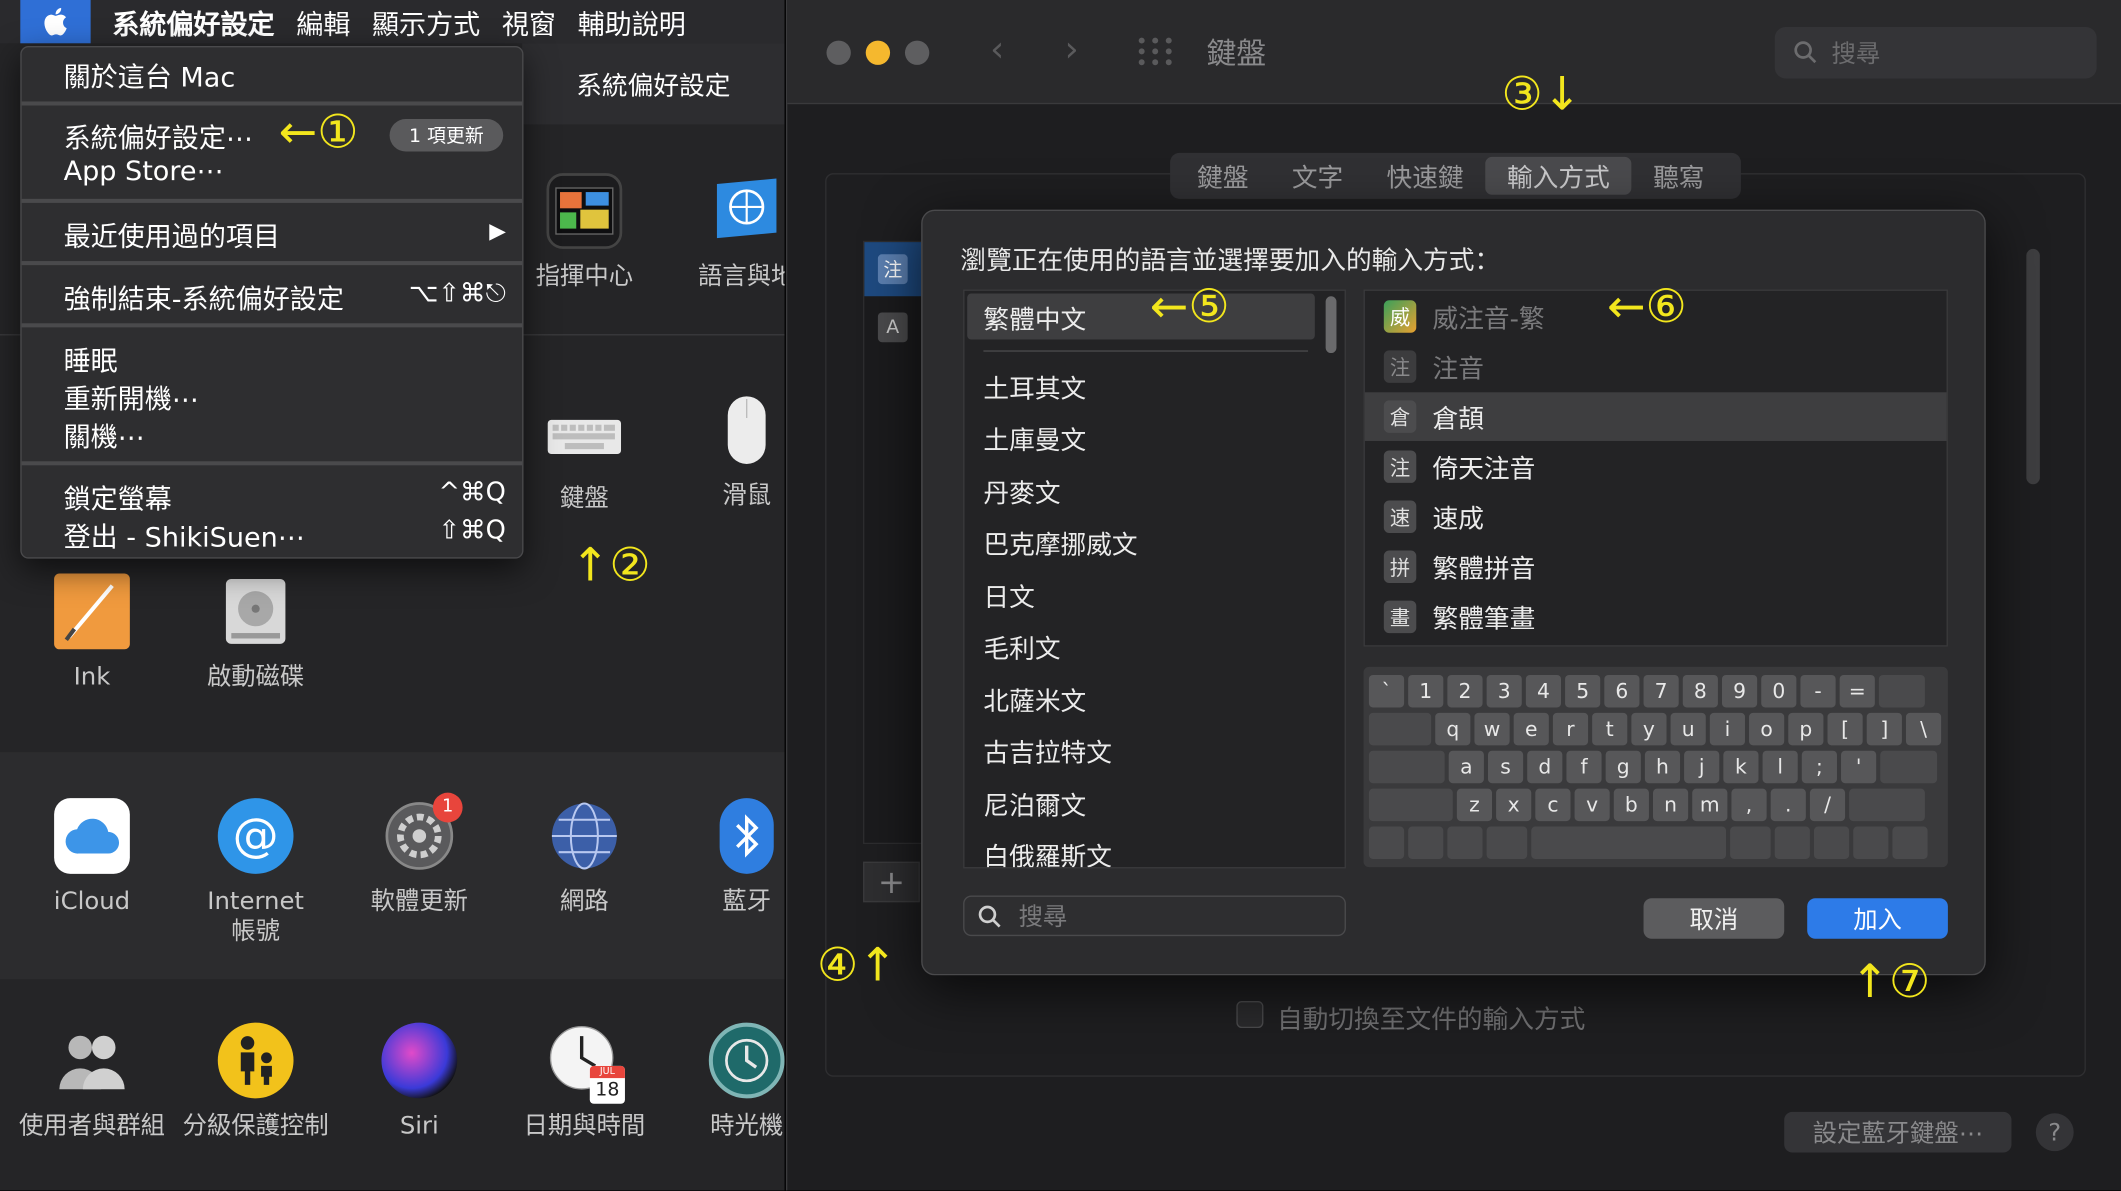 Image resolution: width=2121 pixels, height=1191 pixels. What do you see at coordinates (255, 872) in the screenshot?
I see `pref-internet-accounts: @ Internet 帳號` at bounding box center [255, 872].